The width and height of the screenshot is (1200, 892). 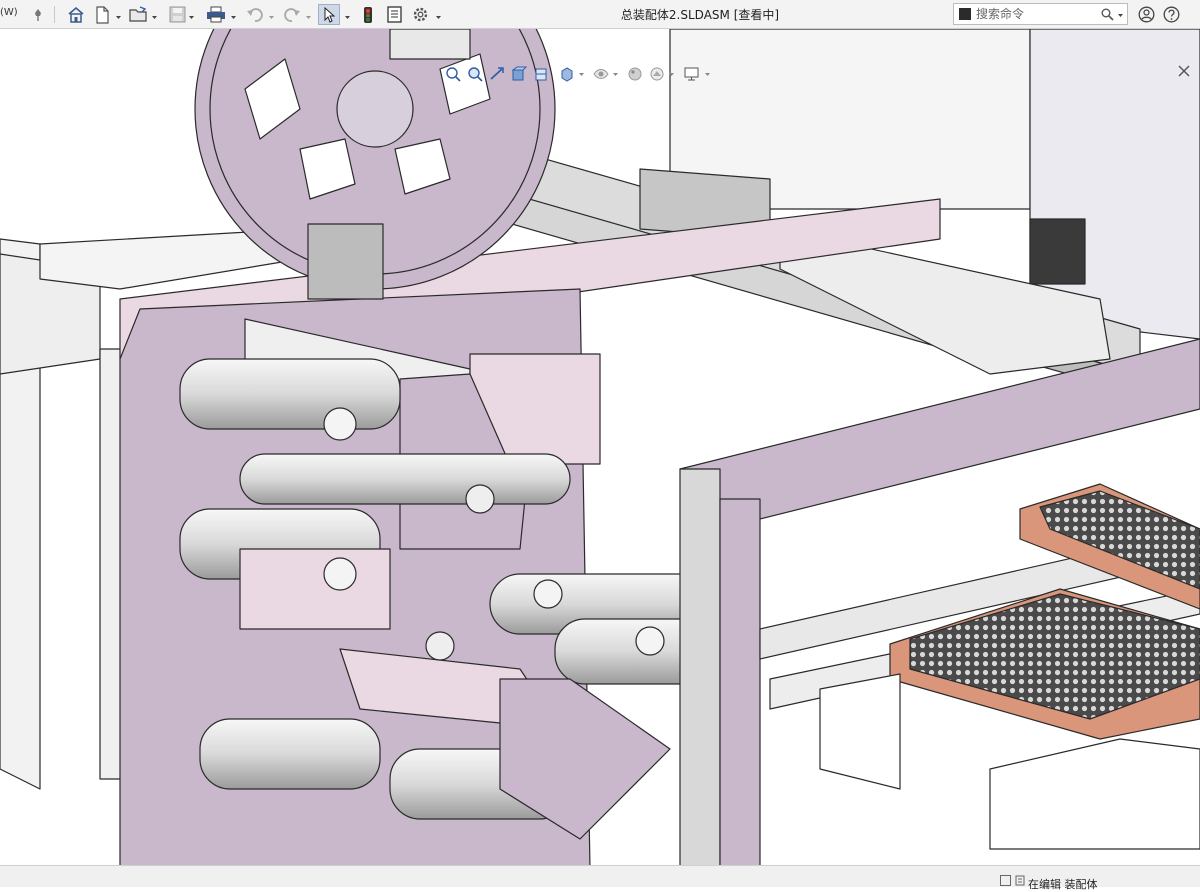 What do you see at coordinates (1120, 15) in the screenshot?
I see `search-dropdown-chevron-icon` at bounding box center [1120, 15].